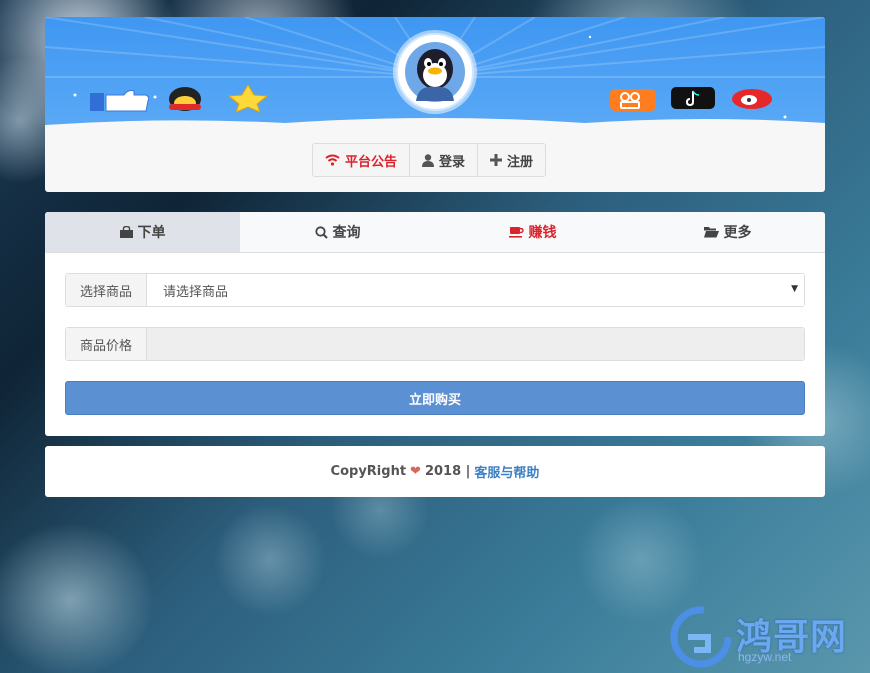  I want to click on user-icon, so click(428, 160).